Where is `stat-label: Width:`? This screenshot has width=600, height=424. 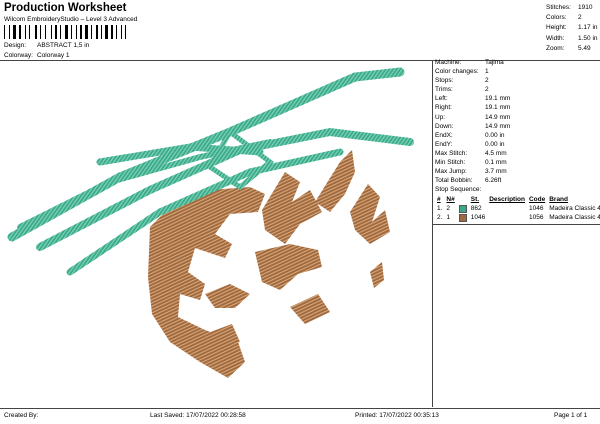
stat-label: Width: is located at coordinates (555, 38).